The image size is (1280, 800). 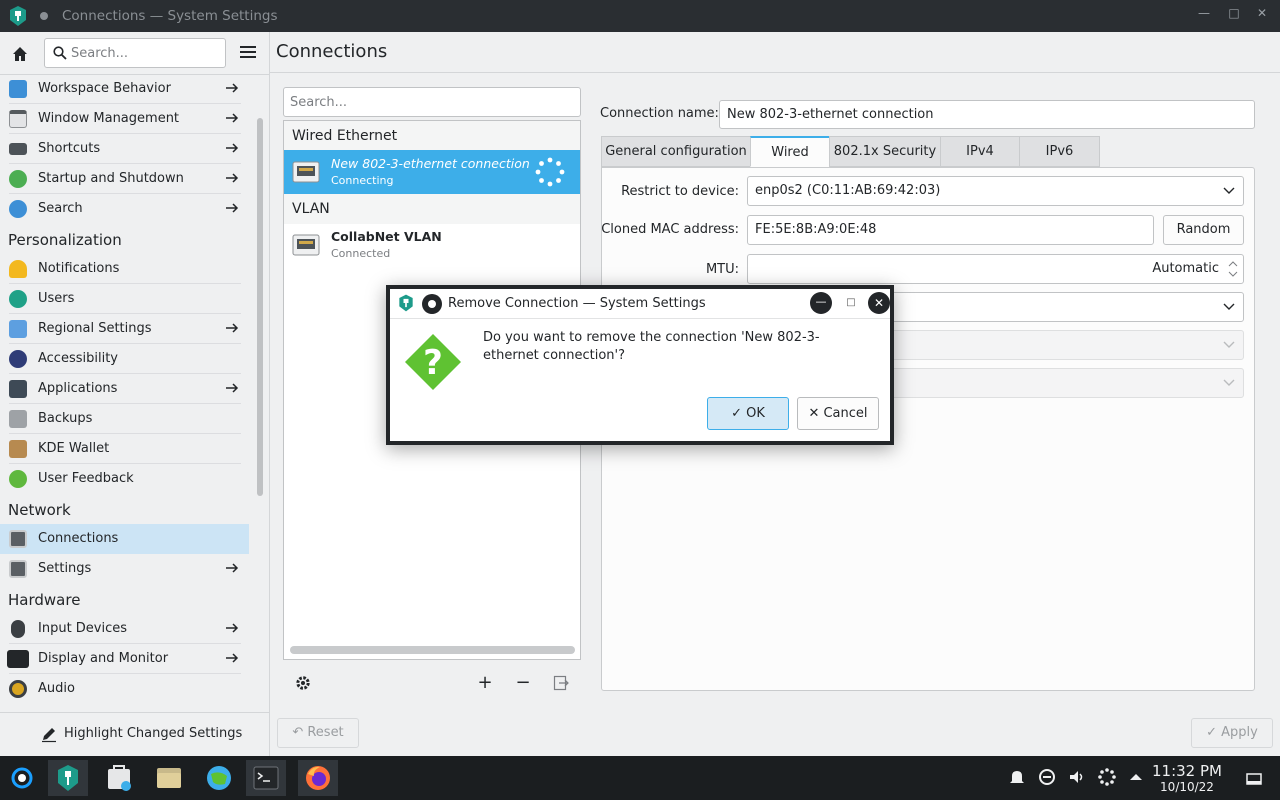 What do you see at coordinates (18, 179) in the screenshot?
I see `startup-icon` at bounding box center [18, 179].